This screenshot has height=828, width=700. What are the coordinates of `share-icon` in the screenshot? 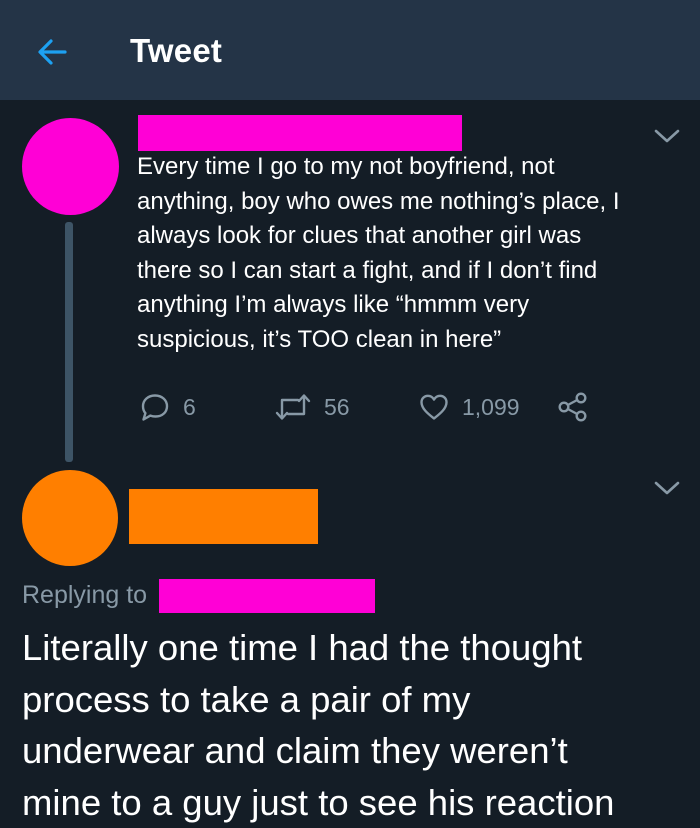 It's located at (572, 407).